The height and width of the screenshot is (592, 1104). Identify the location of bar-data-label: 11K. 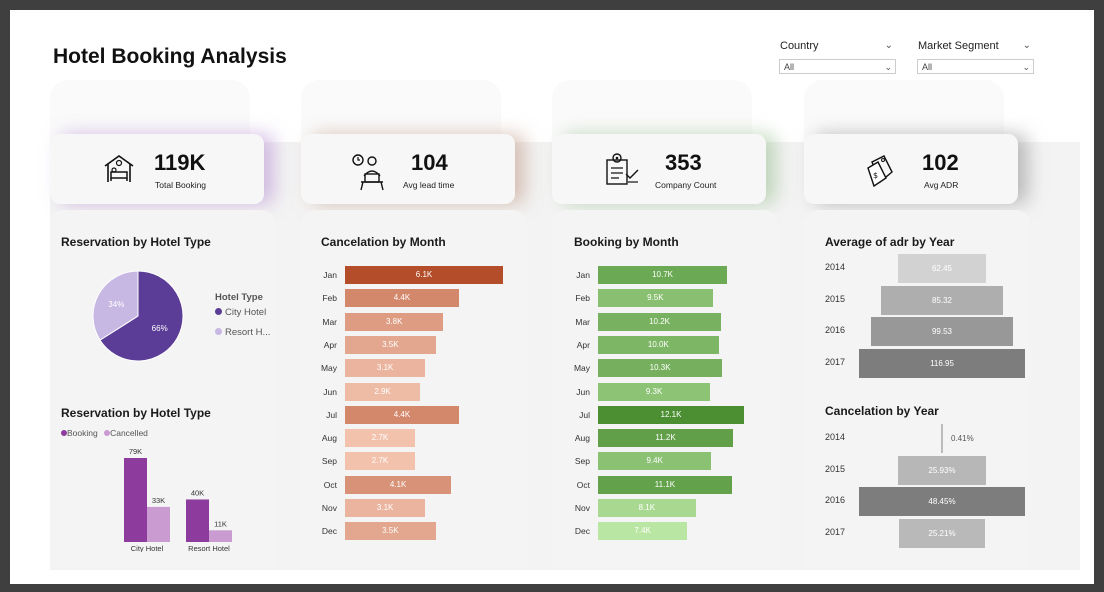
(220, 523).